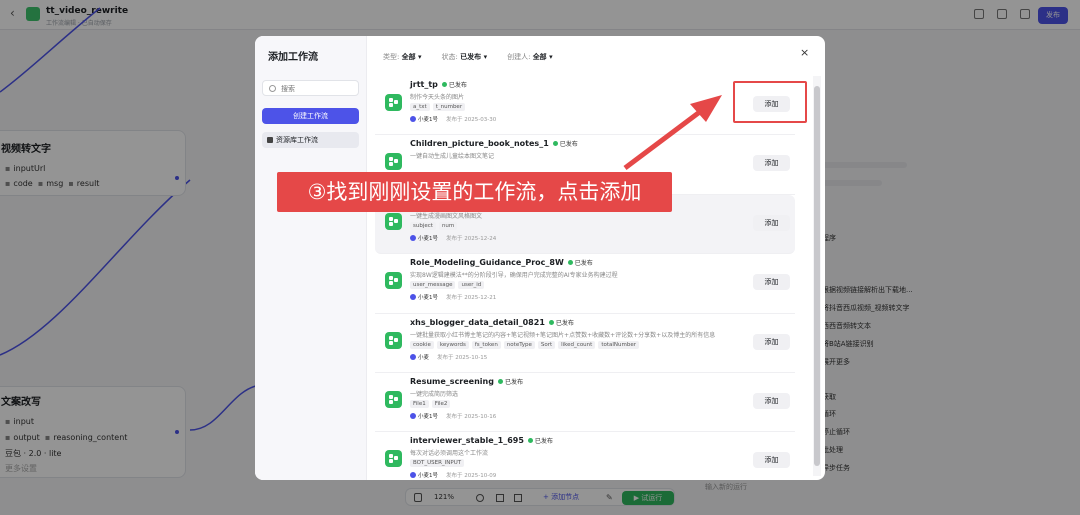 The height and width of the screenshot is (515, 1080). What do you see at coordinates (474, 192) in the screenshot?
I see `annotation-banner: ③找到刚刚设置的工作流，点击添加` at bounding box center [474, 192].